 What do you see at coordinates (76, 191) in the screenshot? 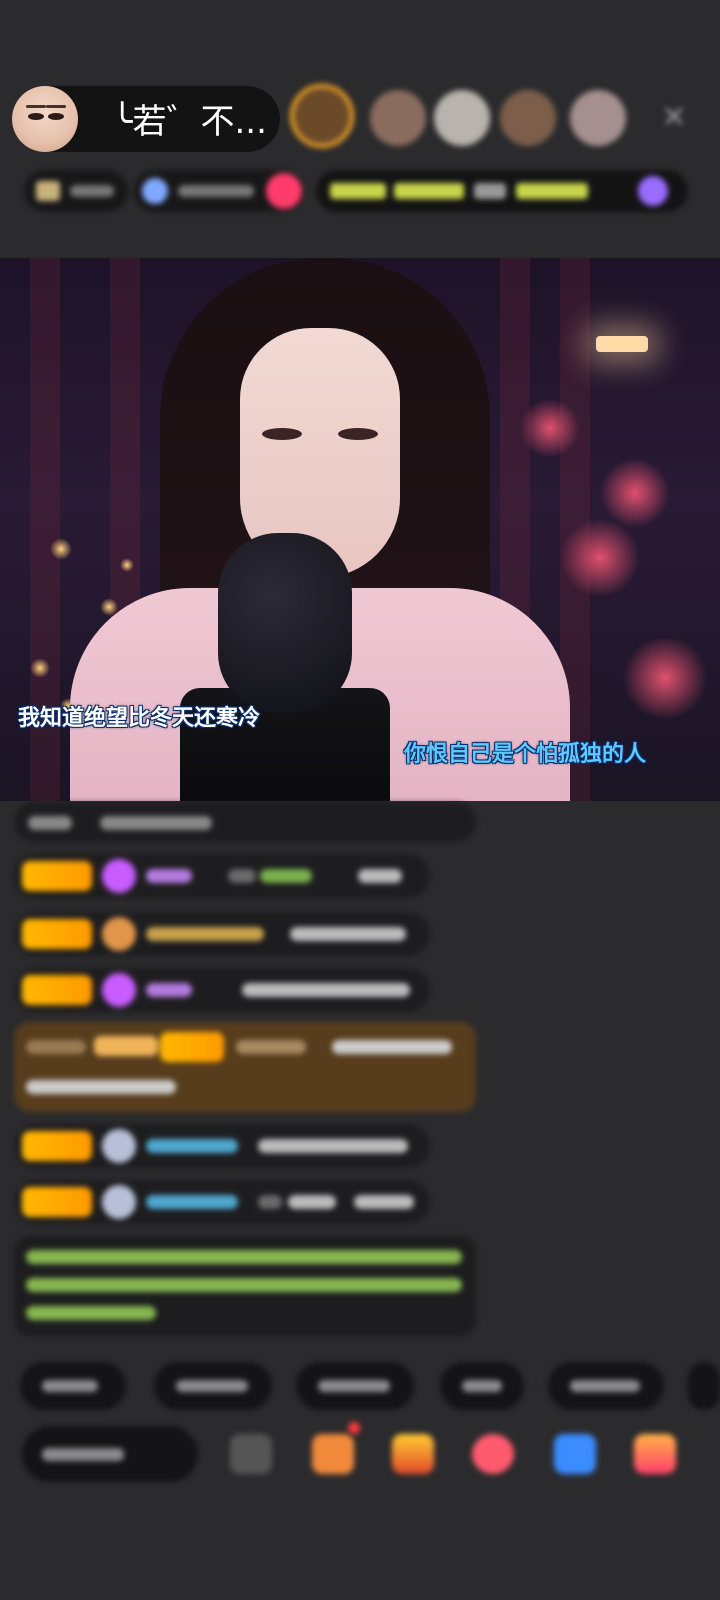
I see `rank-chip` at bounding box center [76, 191].